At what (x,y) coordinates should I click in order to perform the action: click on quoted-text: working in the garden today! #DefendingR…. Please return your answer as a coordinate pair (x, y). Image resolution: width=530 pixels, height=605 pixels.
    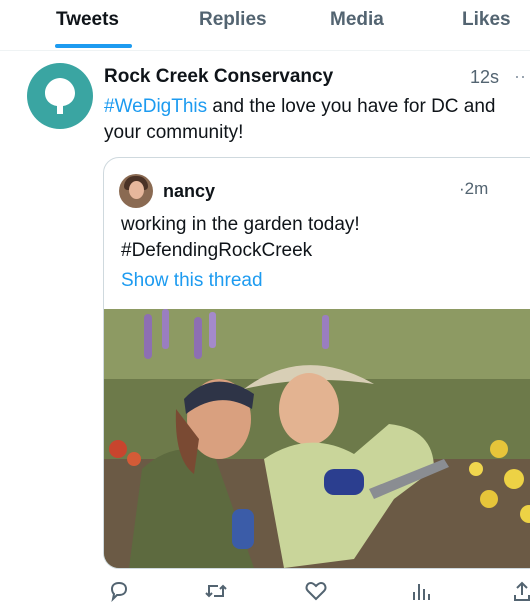
    Looking at the image, I should click on (321, 238).